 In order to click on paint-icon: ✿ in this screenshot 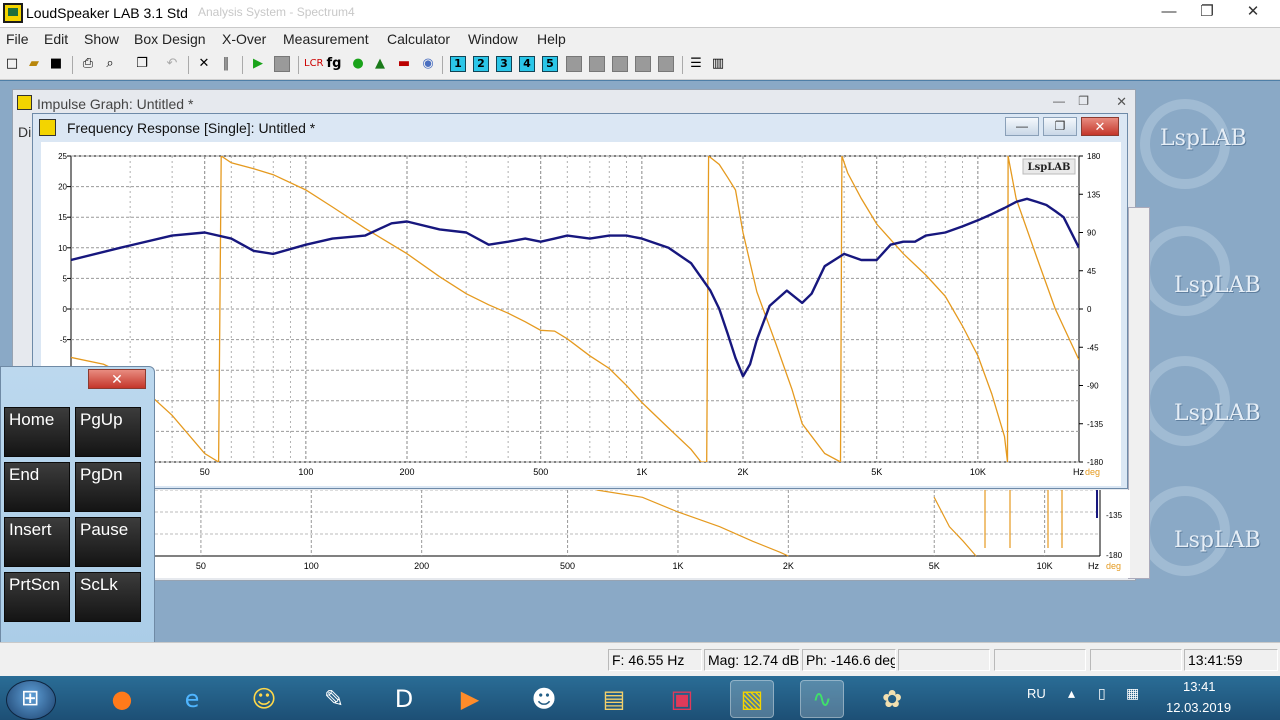, I will do `click(892, 699)`.